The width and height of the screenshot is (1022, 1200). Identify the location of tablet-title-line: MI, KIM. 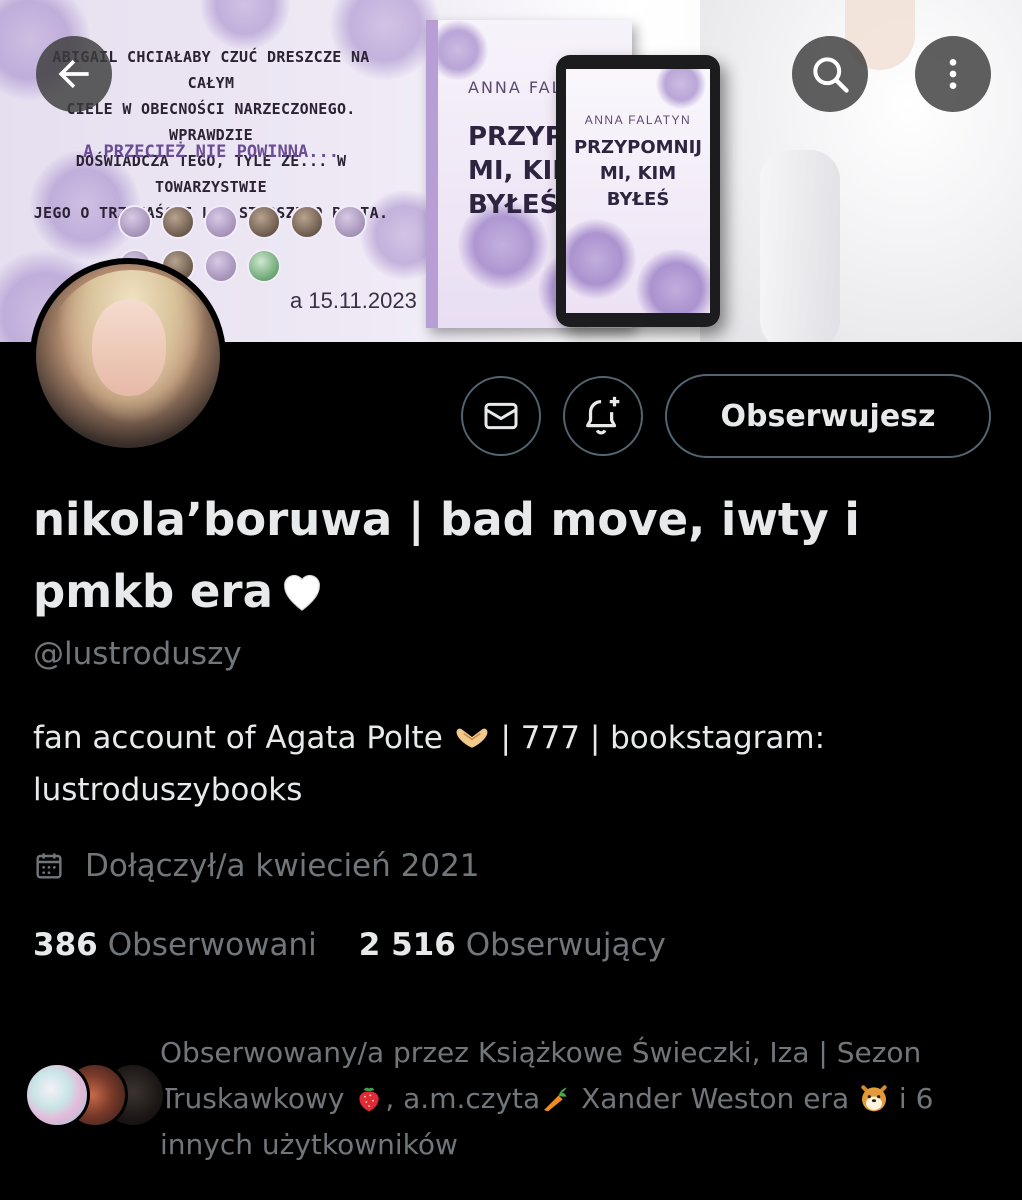
(638, 173).